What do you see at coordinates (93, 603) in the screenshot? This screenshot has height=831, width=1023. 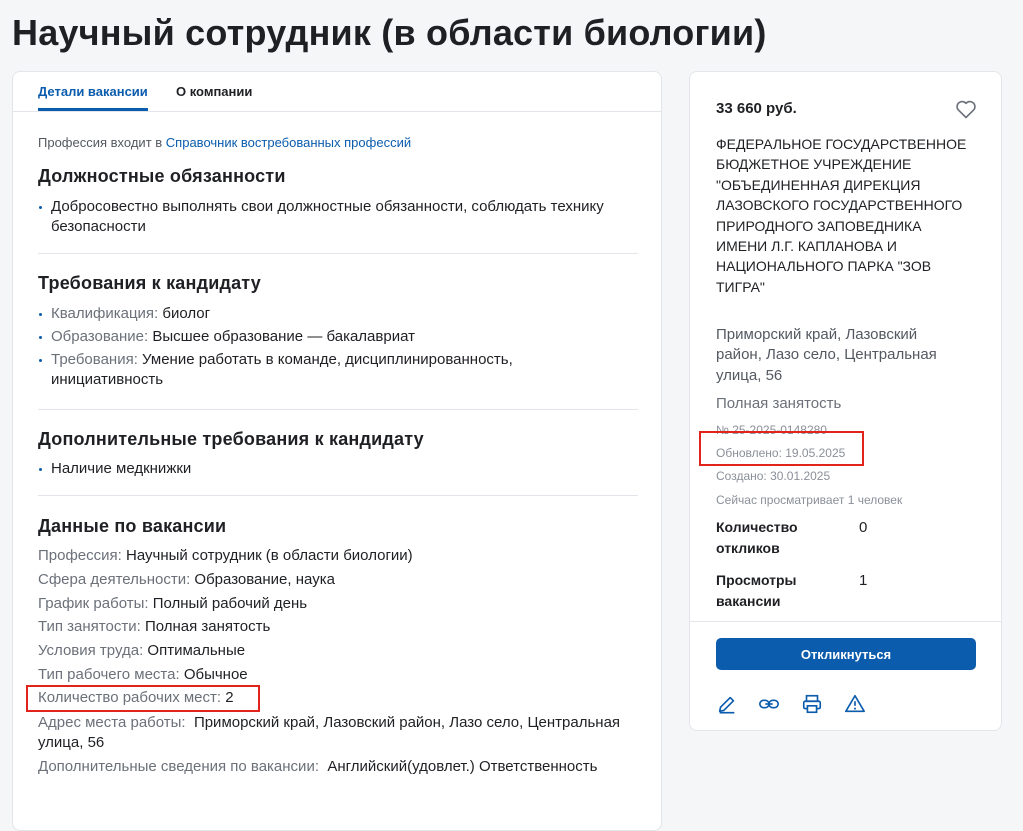 I see `row-label: График работы:` at bounding box center [93, 603].